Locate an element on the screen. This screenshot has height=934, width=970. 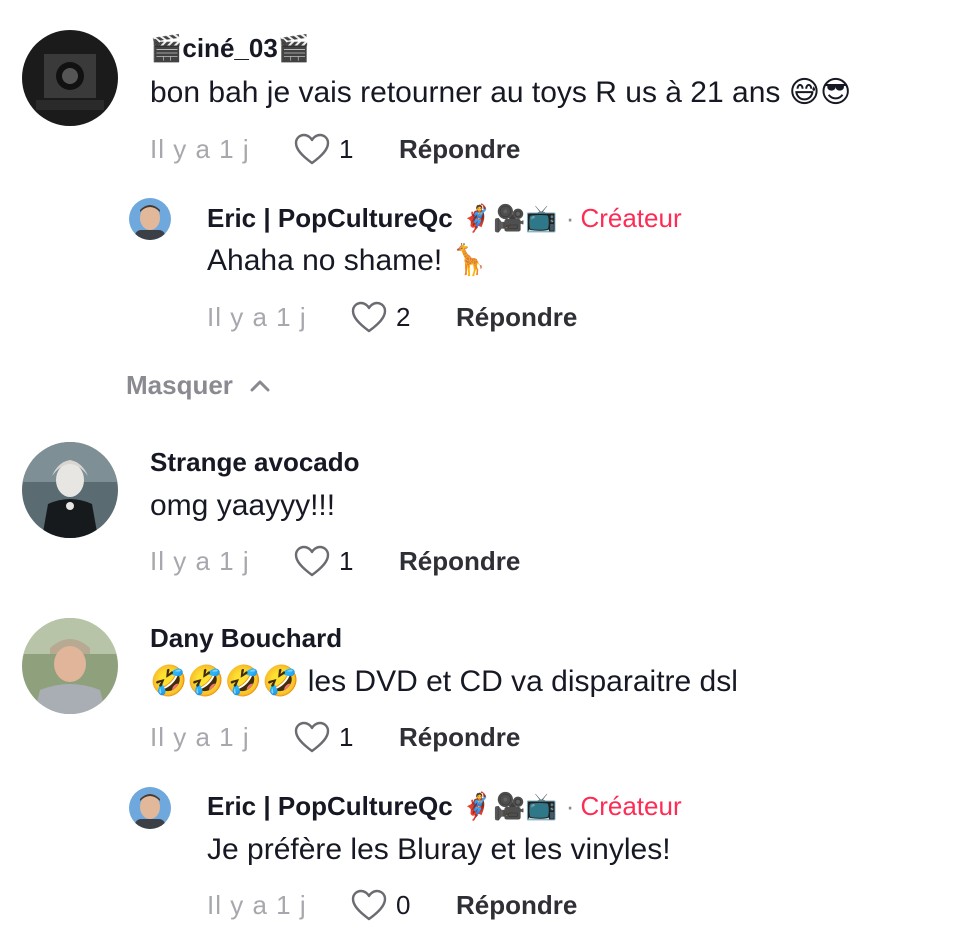
comment-username: 🎬 ciné_03 🎬 is located at coordinates (230, 48).